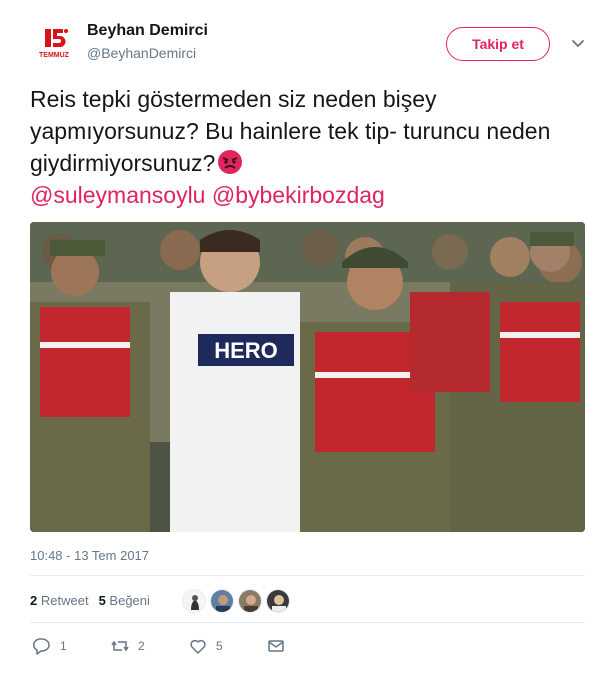 The height and width of the screenshot is (679, 614). Describe the element at coordinates (310, 648) in the screenshot. I see `tweet-actions: 1 2 5` at that location.